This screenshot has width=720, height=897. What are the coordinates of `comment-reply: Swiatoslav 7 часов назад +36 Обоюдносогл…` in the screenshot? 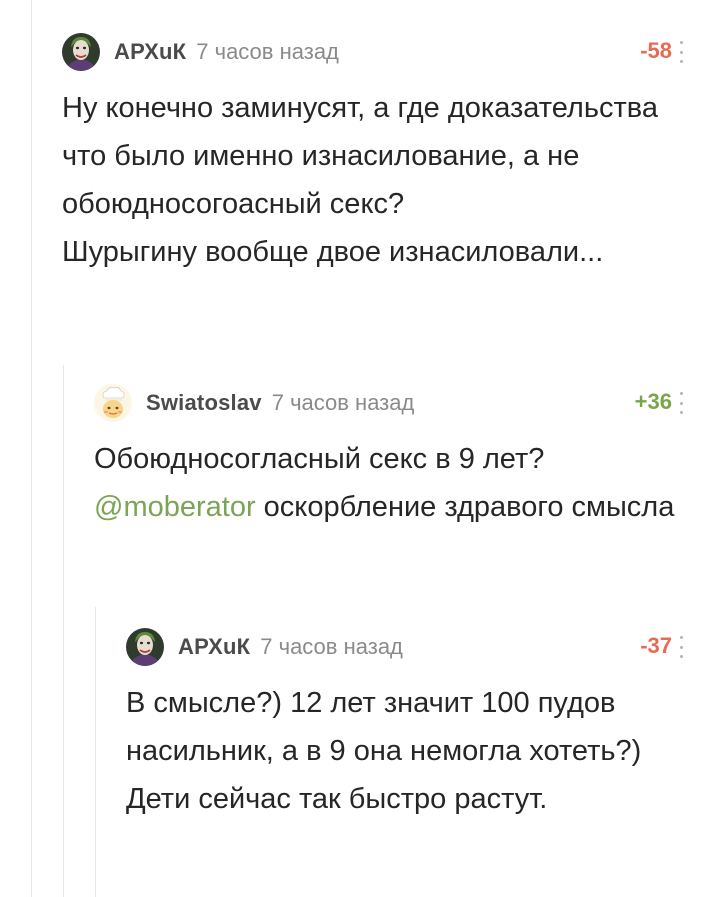 It's located at (407, 457).